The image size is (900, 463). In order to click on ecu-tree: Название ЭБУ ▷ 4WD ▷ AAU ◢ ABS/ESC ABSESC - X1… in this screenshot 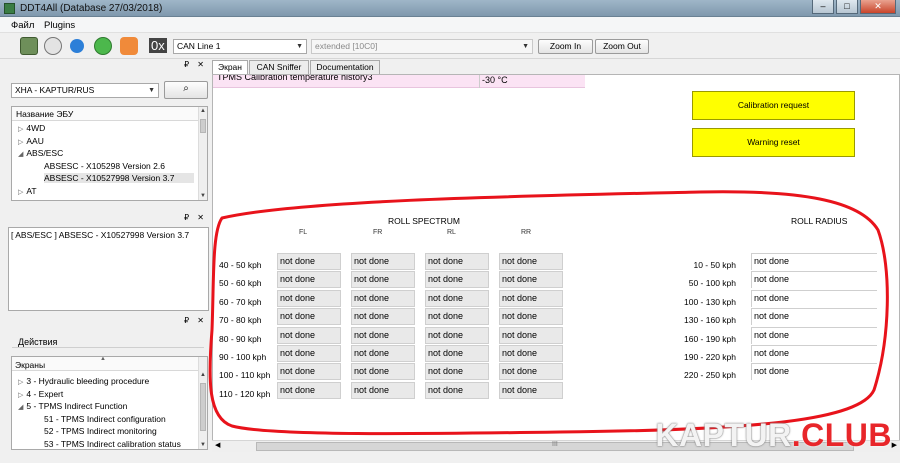, I will do `click(109, 153)`.